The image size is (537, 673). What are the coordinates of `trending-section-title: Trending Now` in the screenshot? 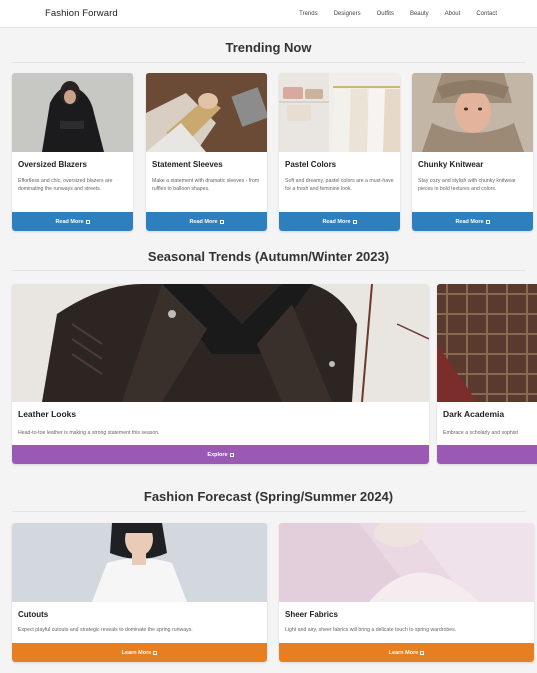 It's located at (268, 47).